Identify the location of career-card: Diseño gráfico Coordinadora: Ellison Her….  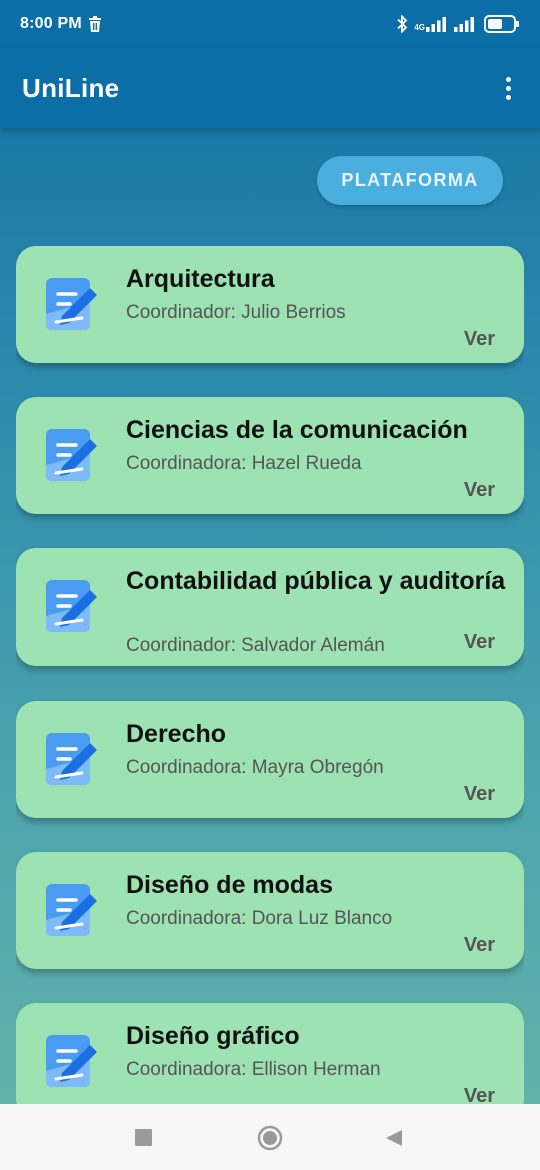
(270, 1053).